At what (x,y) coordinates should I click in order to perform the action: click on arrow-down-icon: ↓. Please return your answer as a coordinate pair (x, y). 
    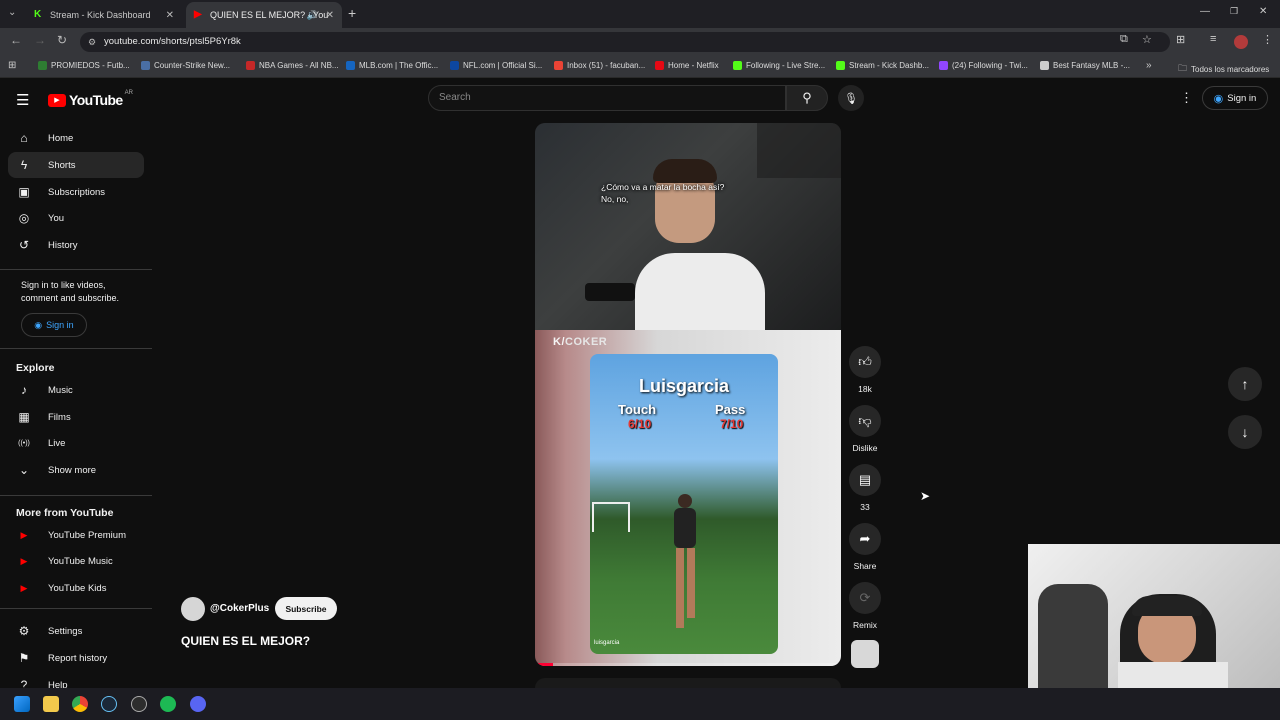
    Looking at the image, I should click on (1245, 432).